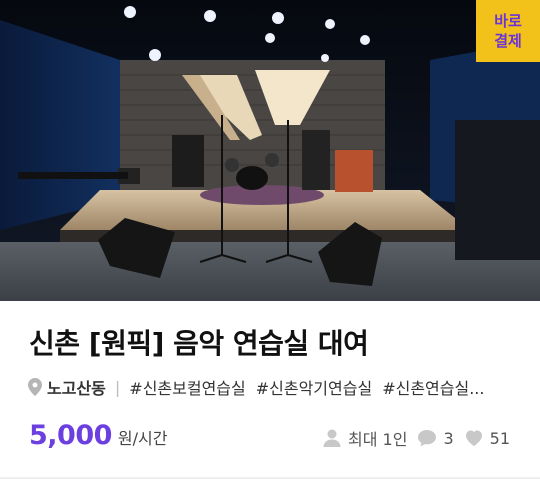  Describe the element at coordinates (274, 342) in the screenshot. I see `space-title: 신촌 [원픽] 음악 연습실 대여` at that location.